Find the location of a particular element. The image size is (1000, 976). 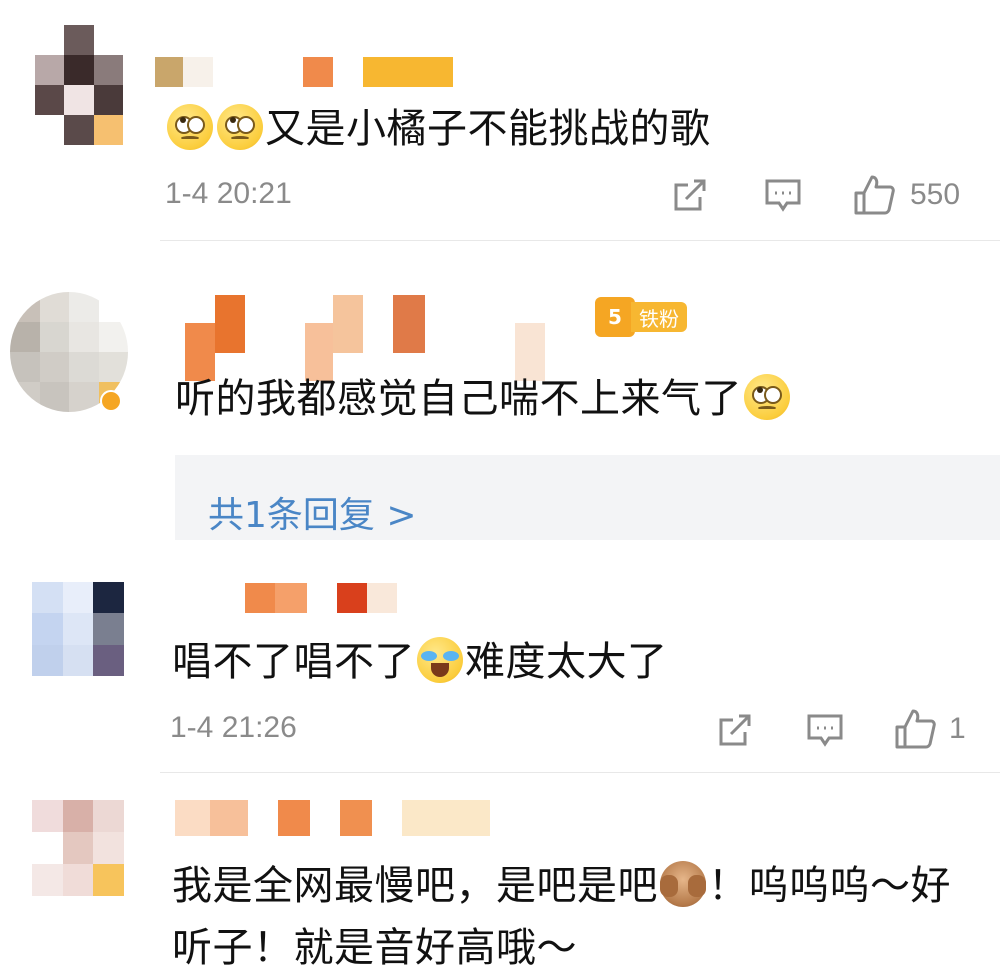

comment-text: 唱不了唱不了 难度太大了 is located at coordinates (420, 661).